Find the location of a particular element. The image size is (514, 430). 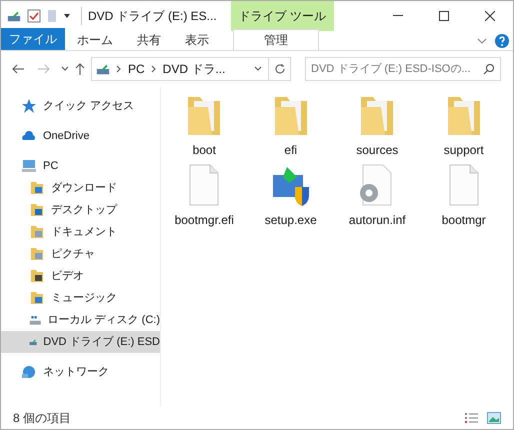

nav-label: ビデオ is located at coordinates (67, 276).